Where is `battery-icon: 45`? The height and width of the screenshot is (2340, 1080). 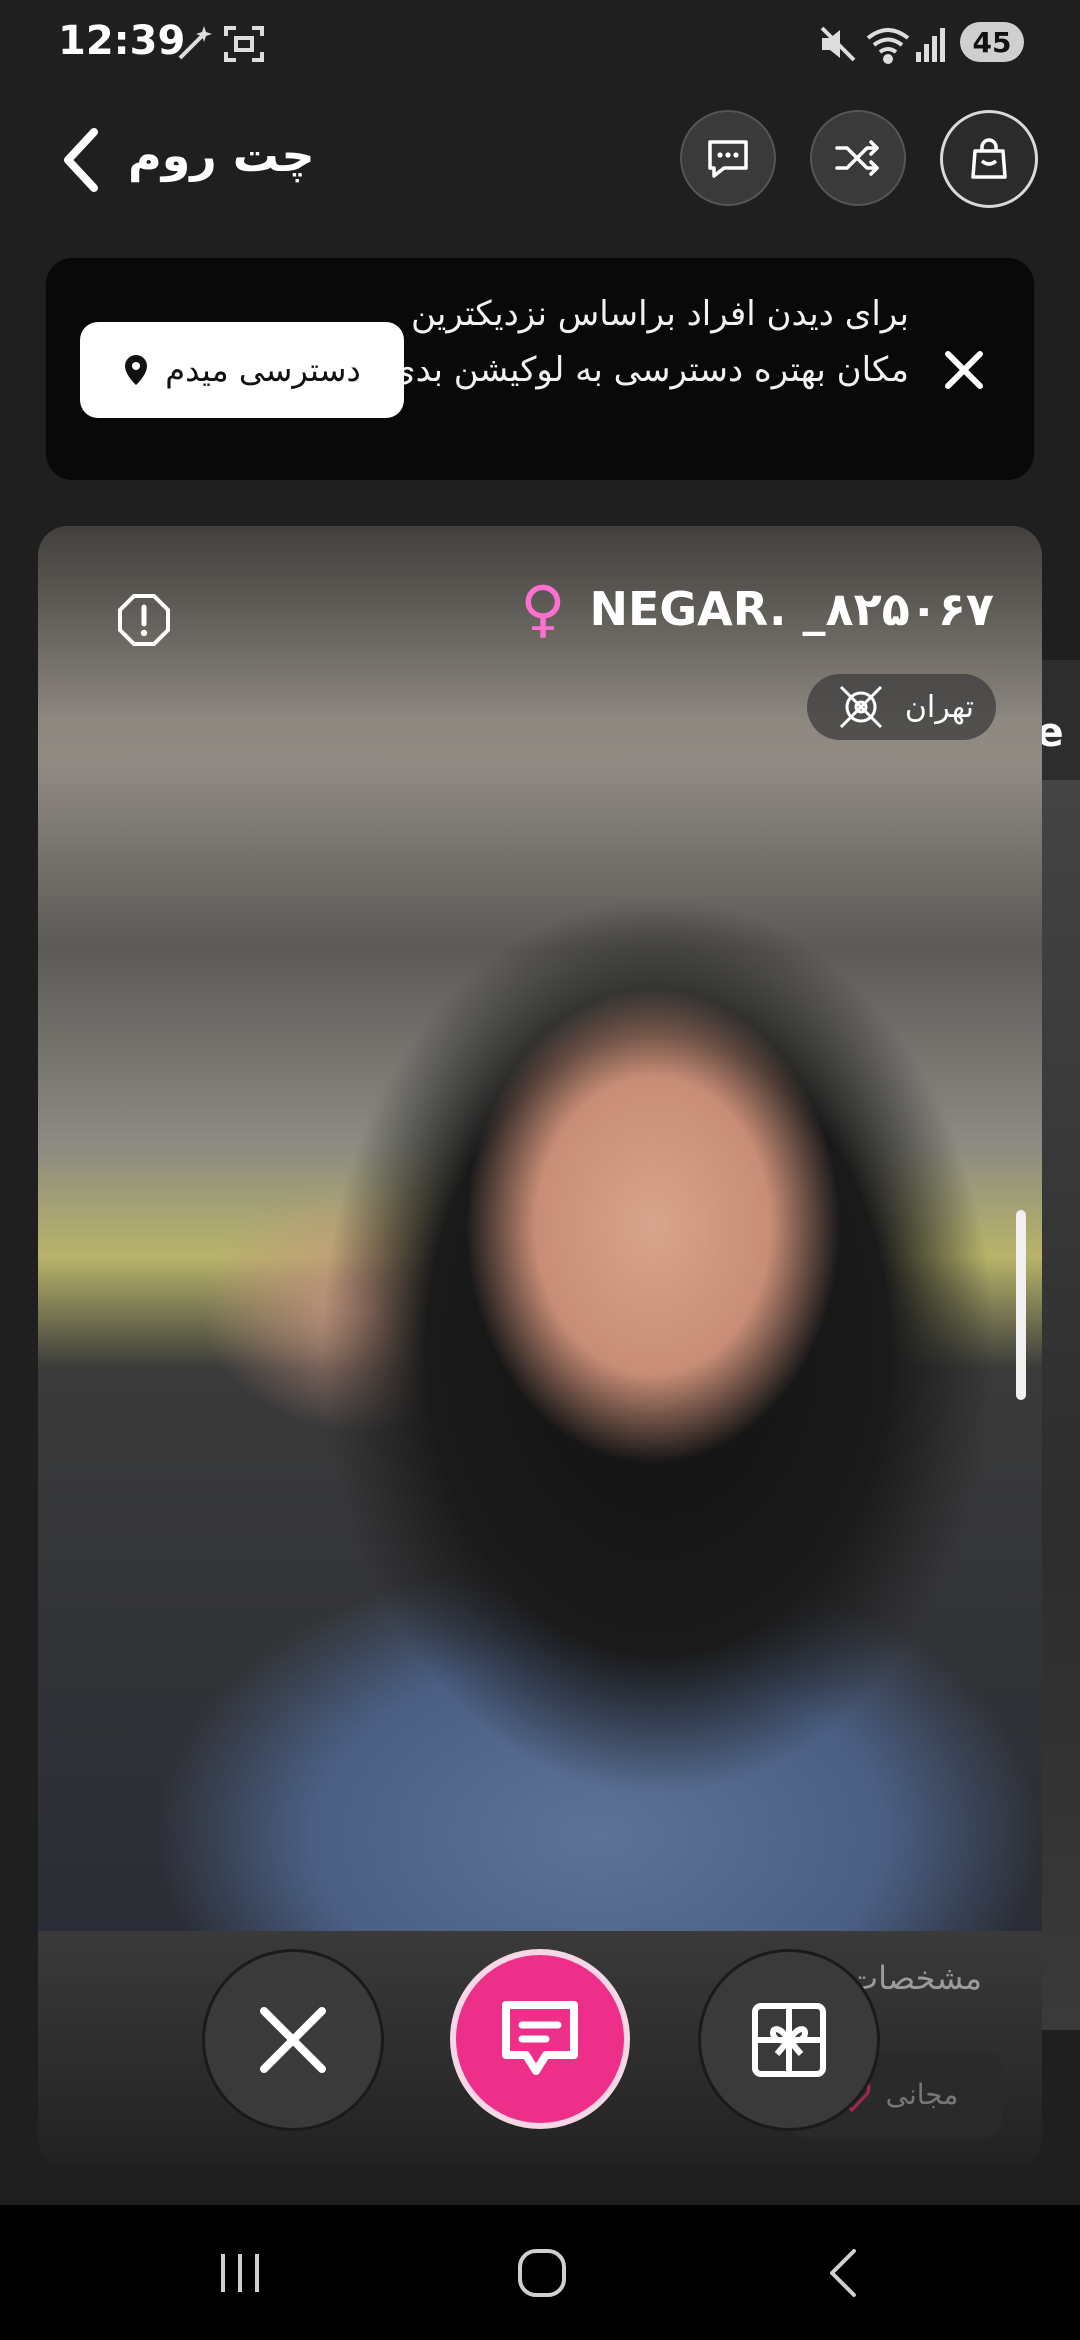 battery-icon: 45 is located at coordinates (992, 42).